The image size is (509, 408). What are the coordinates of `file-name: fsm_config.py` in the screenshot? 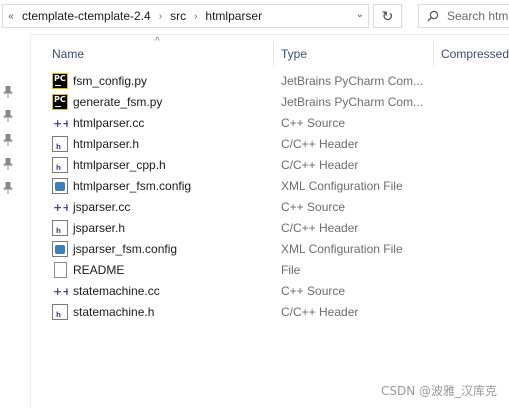 It's located at (110, 81).